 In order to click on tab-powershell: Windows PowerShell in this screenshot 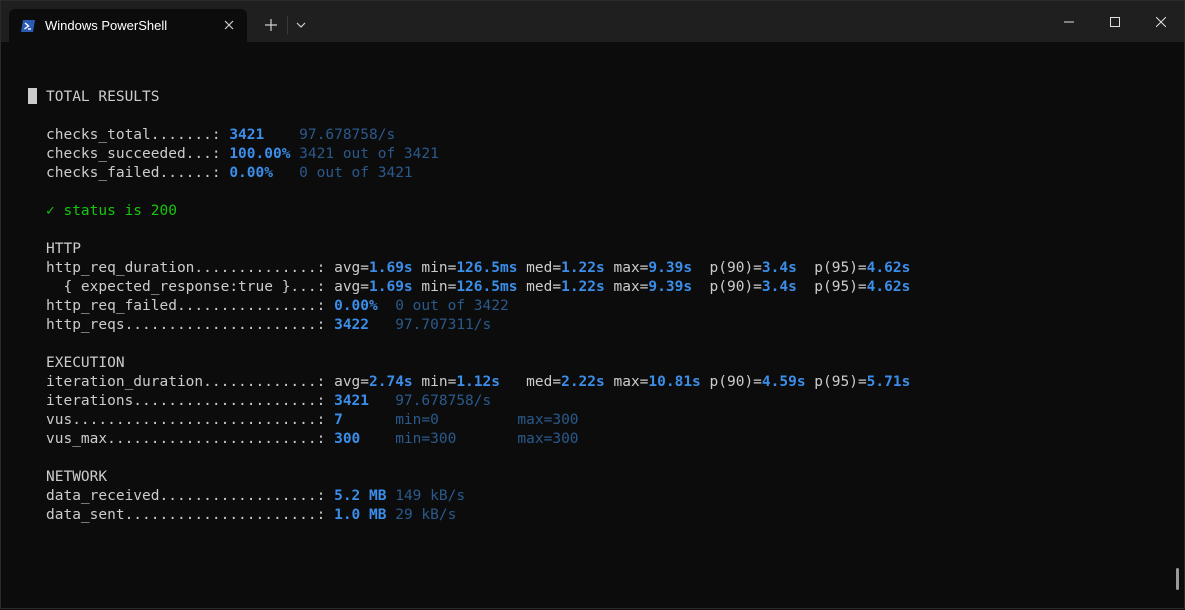, I will do `click(128, 25)`.